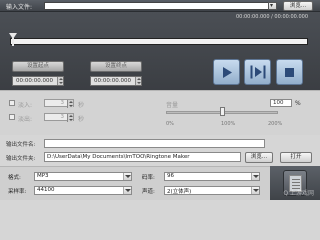  What do you see at coordinates (21, 145) in the screenshot?
I see `output-name-label: 输出文件名:` at bounding box center [21, 145].